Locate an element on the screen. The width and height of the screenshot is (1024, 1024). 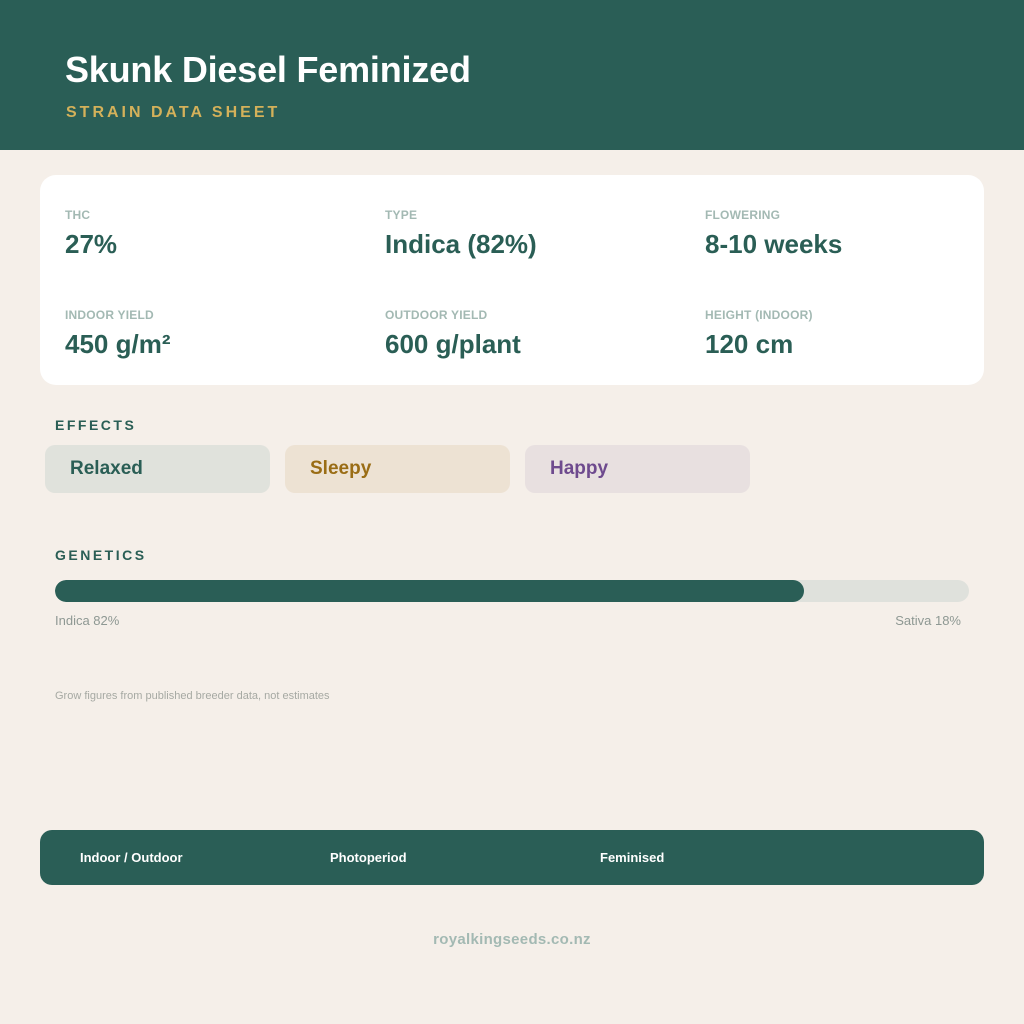
effect-chip-sleepy: Sleepy is located at coordinates (397, 469).